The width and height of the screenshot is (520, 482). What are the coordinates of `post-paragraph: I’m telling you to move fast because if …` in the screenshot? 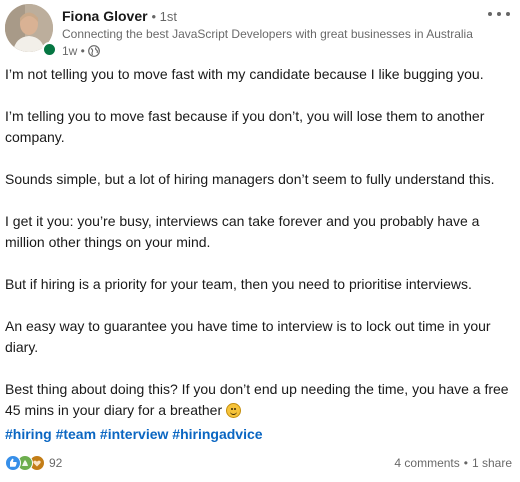 It's located at (245, 126).